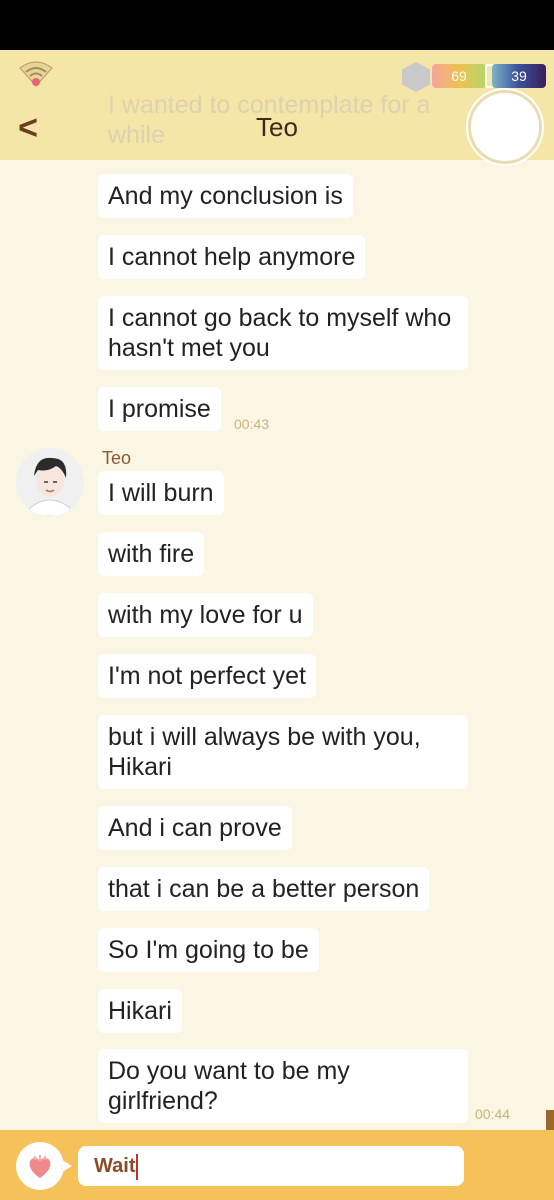 The width and height of the screenshot is (554, 1200). Describe the element at coordinates (283, 752) in the screenshot. I see `message-bubble: but i will always be with you, Hikari` at that location.